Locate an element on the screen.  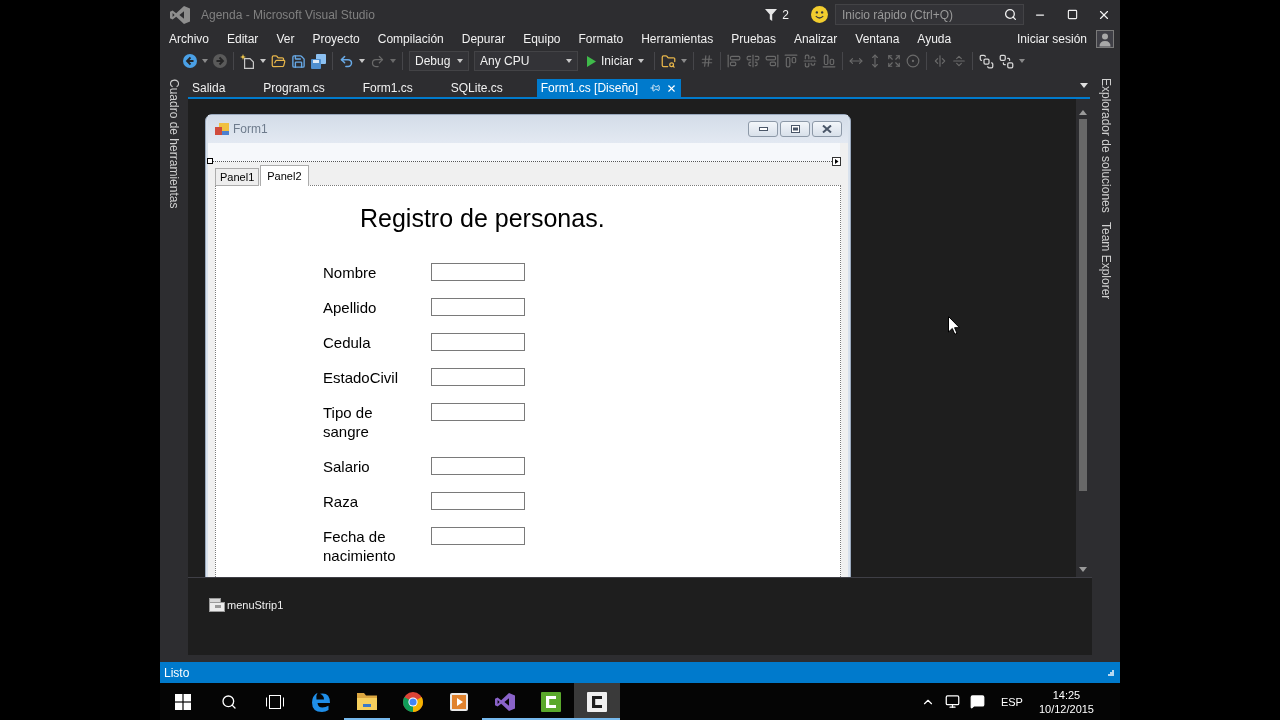
align-top-icon is located at coordinates (791, 61).